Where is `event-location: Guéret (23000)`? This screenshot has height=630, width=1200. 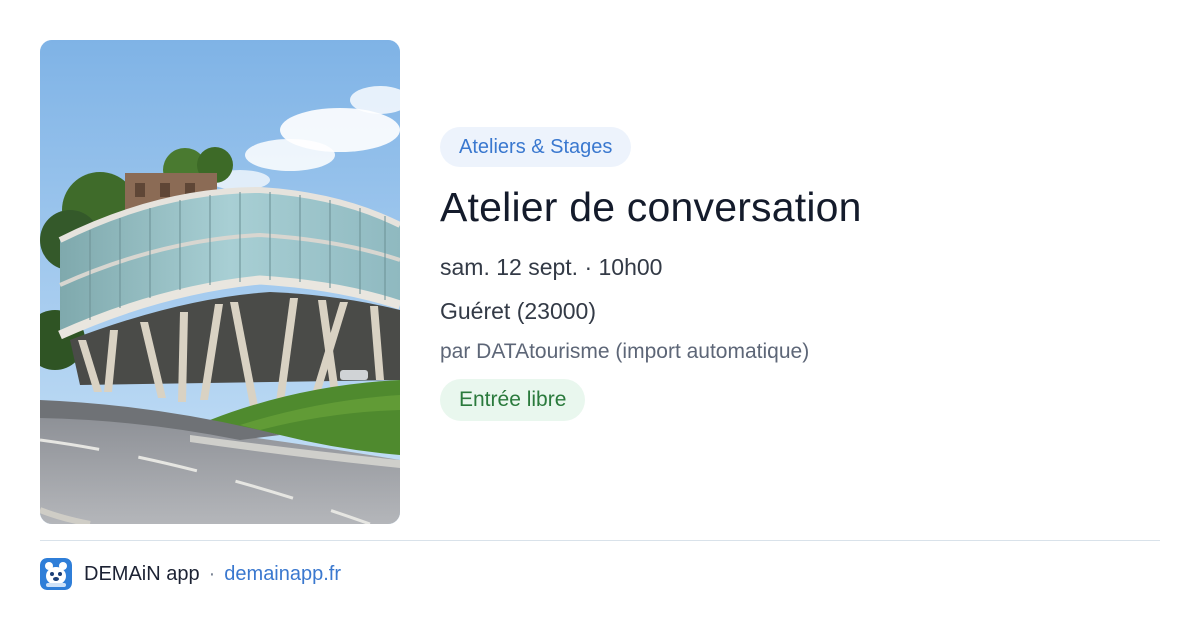
event-location: Guéret (23000) is located at coordinates (518, 311).